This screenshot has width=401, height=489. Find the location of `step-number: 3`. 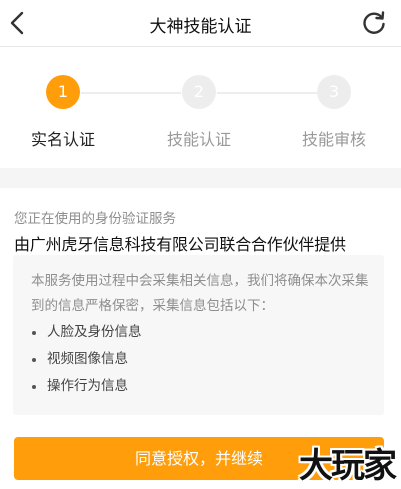

step-number: 3 is located at coordinates (334, 92).